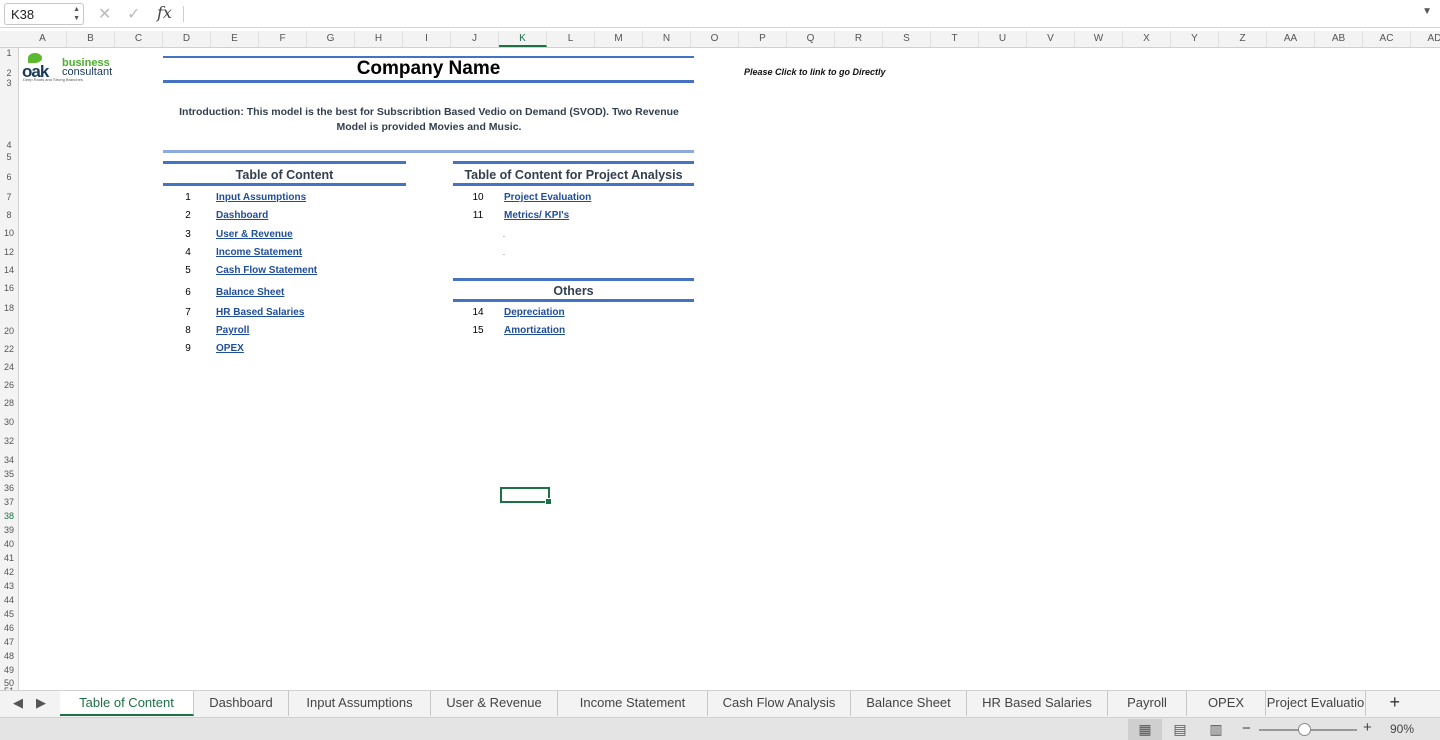  Describe the element at coordinates (9, 516) in the screenshot. I see `row-header-38: 38` at that location.